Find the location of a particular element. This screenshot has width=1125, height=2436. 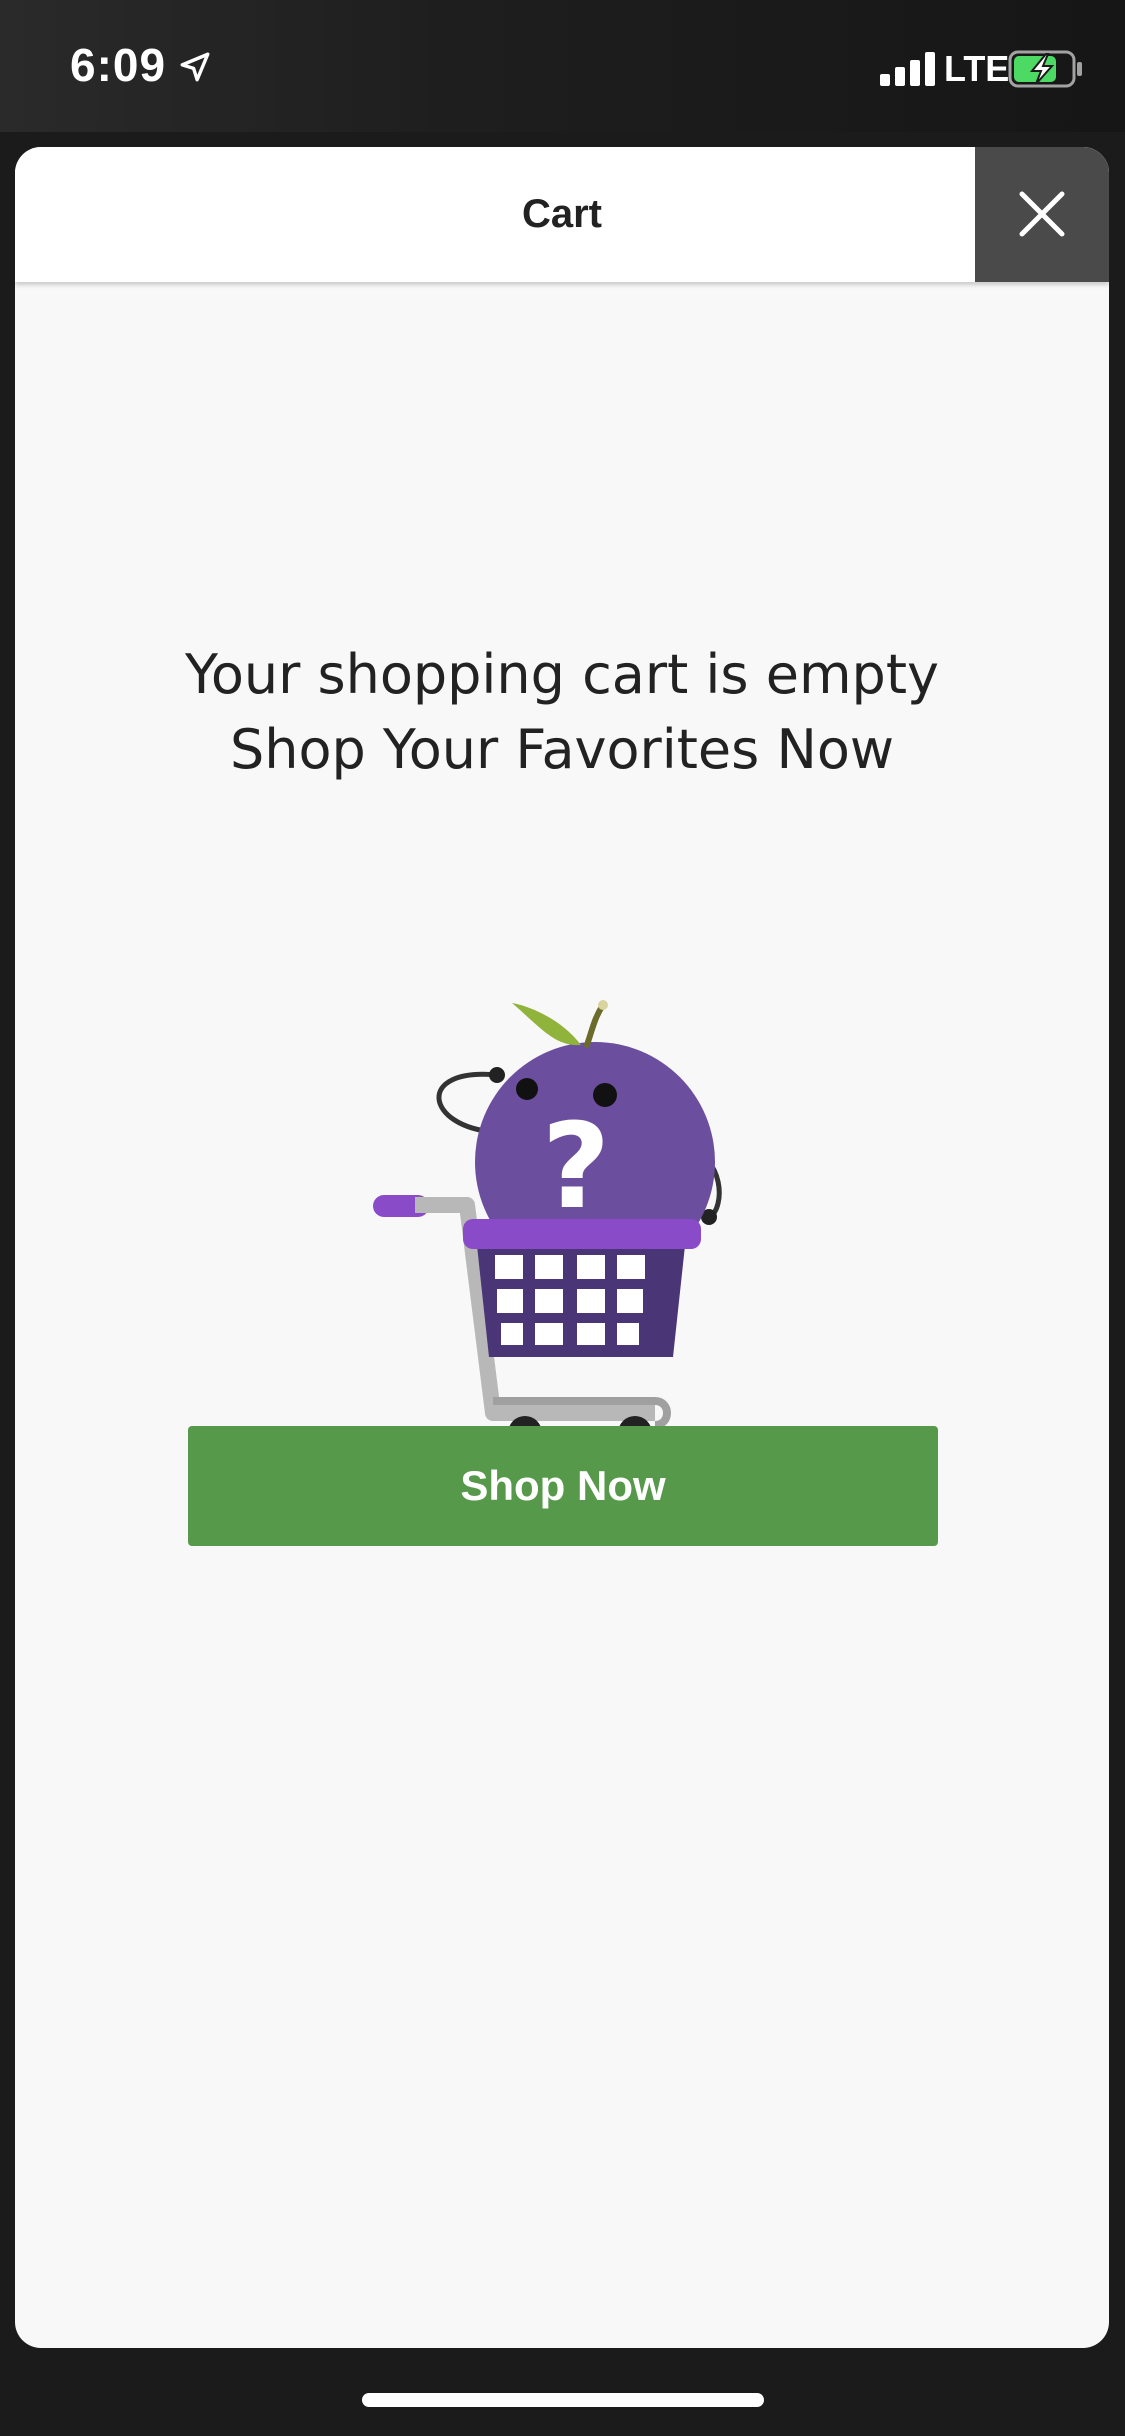

signal-bars-icon is located at coordinates (907, 69).